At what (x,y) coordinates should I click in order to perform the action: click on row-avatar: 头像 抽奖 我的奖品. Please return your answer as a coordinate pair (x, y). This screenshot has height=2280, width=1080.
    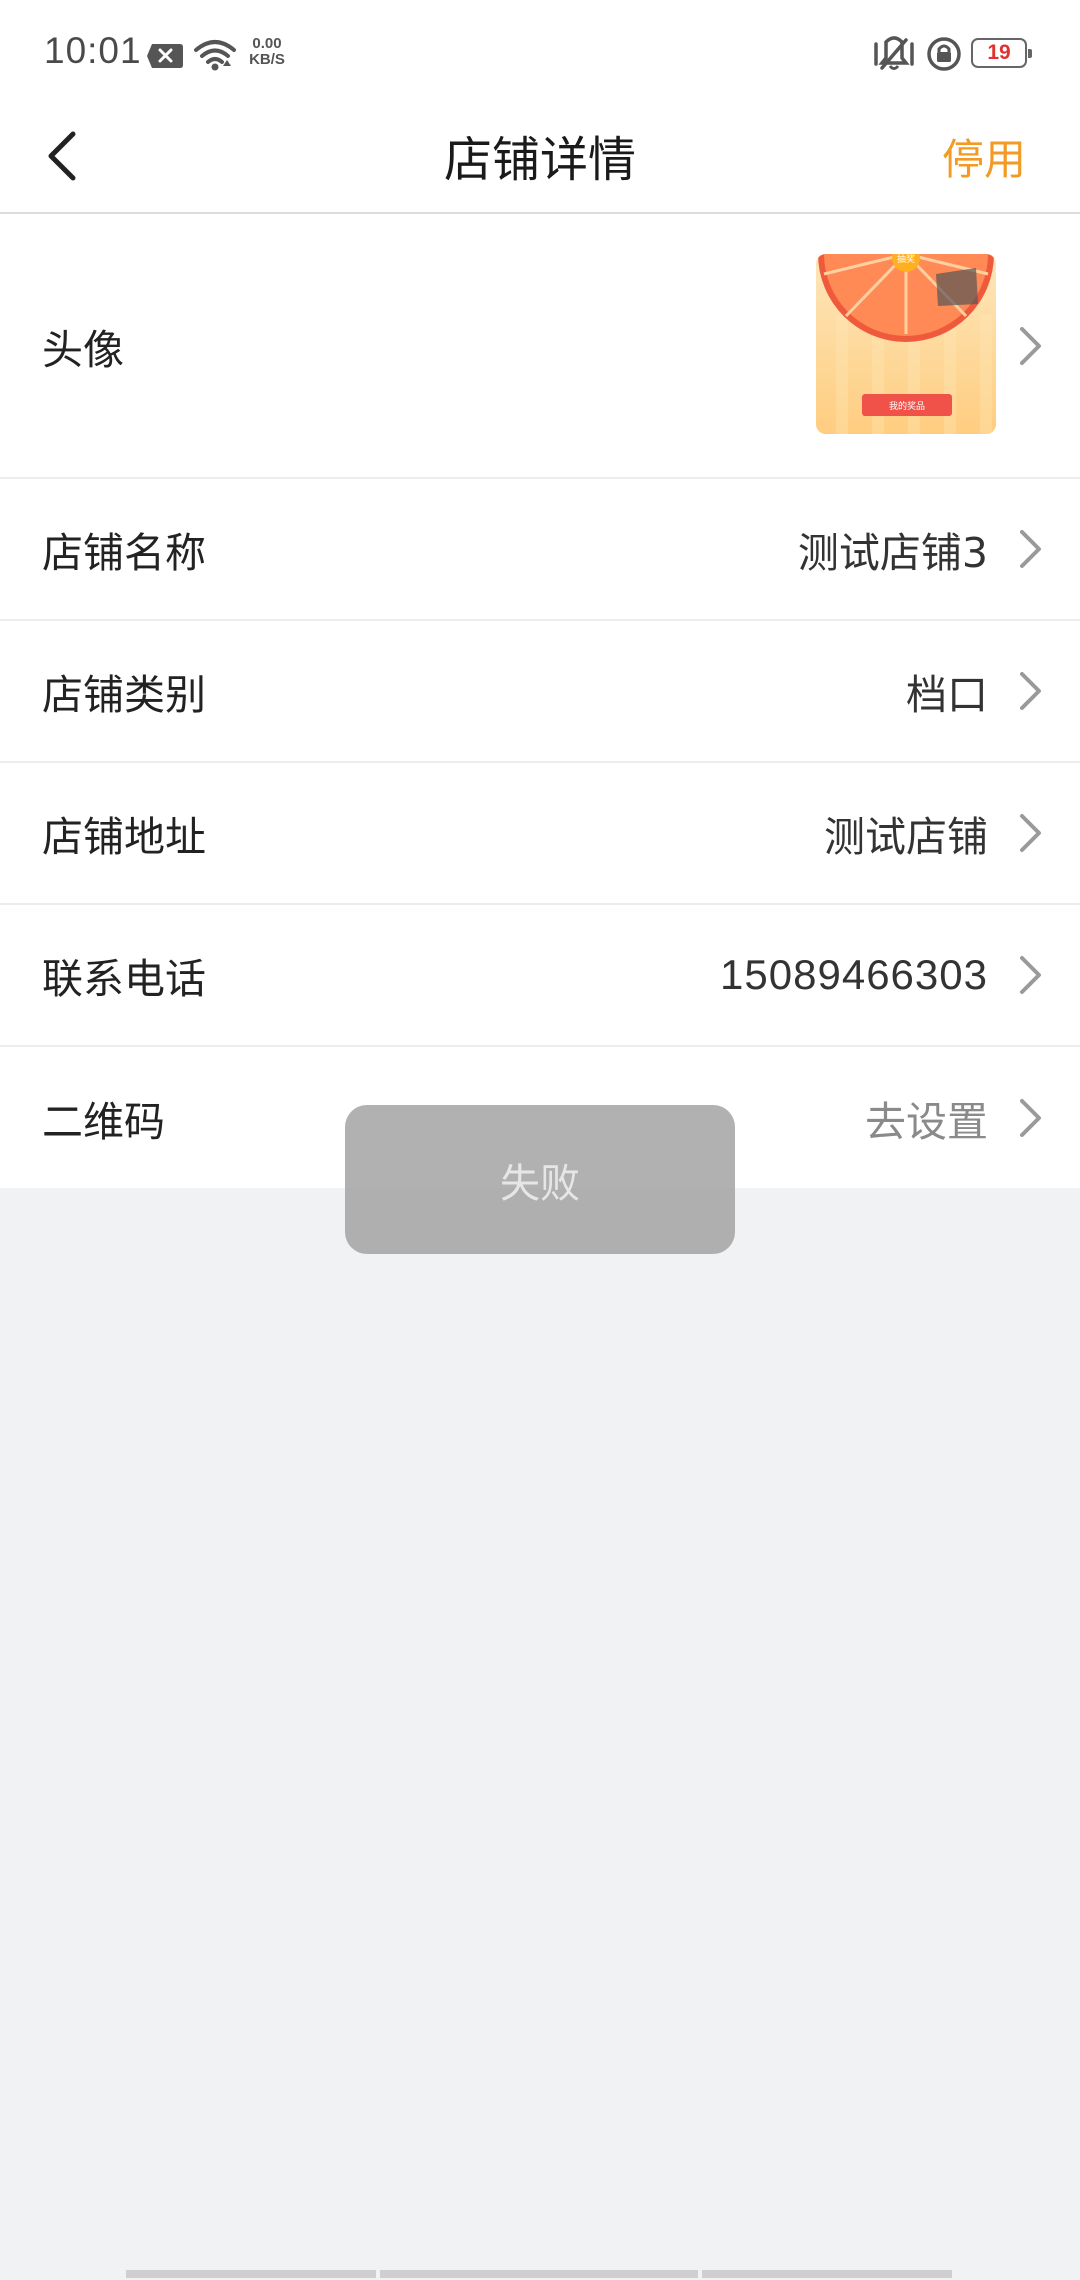
    Looking at the image, I should click on (540, 346).